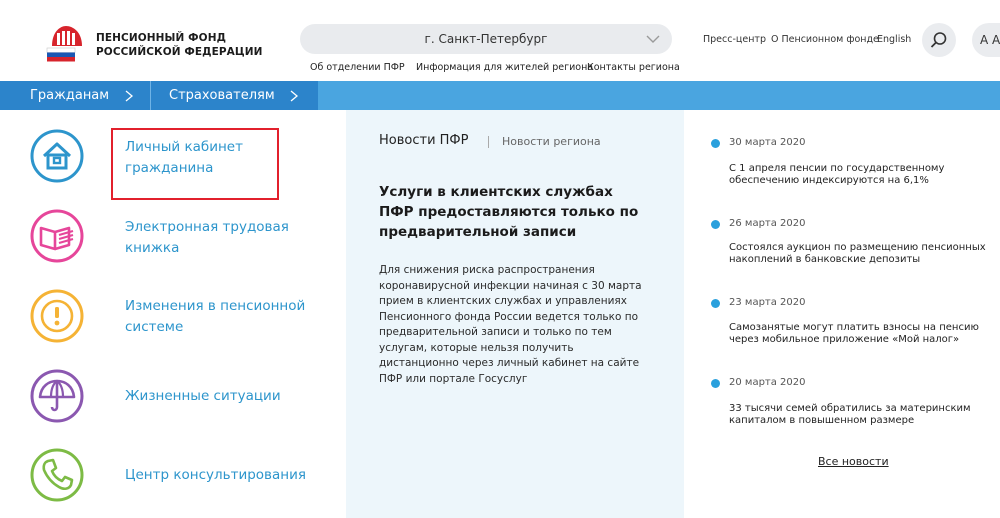 The image size is (1000, 518). I want to click on search-icon, so click(938, 40).